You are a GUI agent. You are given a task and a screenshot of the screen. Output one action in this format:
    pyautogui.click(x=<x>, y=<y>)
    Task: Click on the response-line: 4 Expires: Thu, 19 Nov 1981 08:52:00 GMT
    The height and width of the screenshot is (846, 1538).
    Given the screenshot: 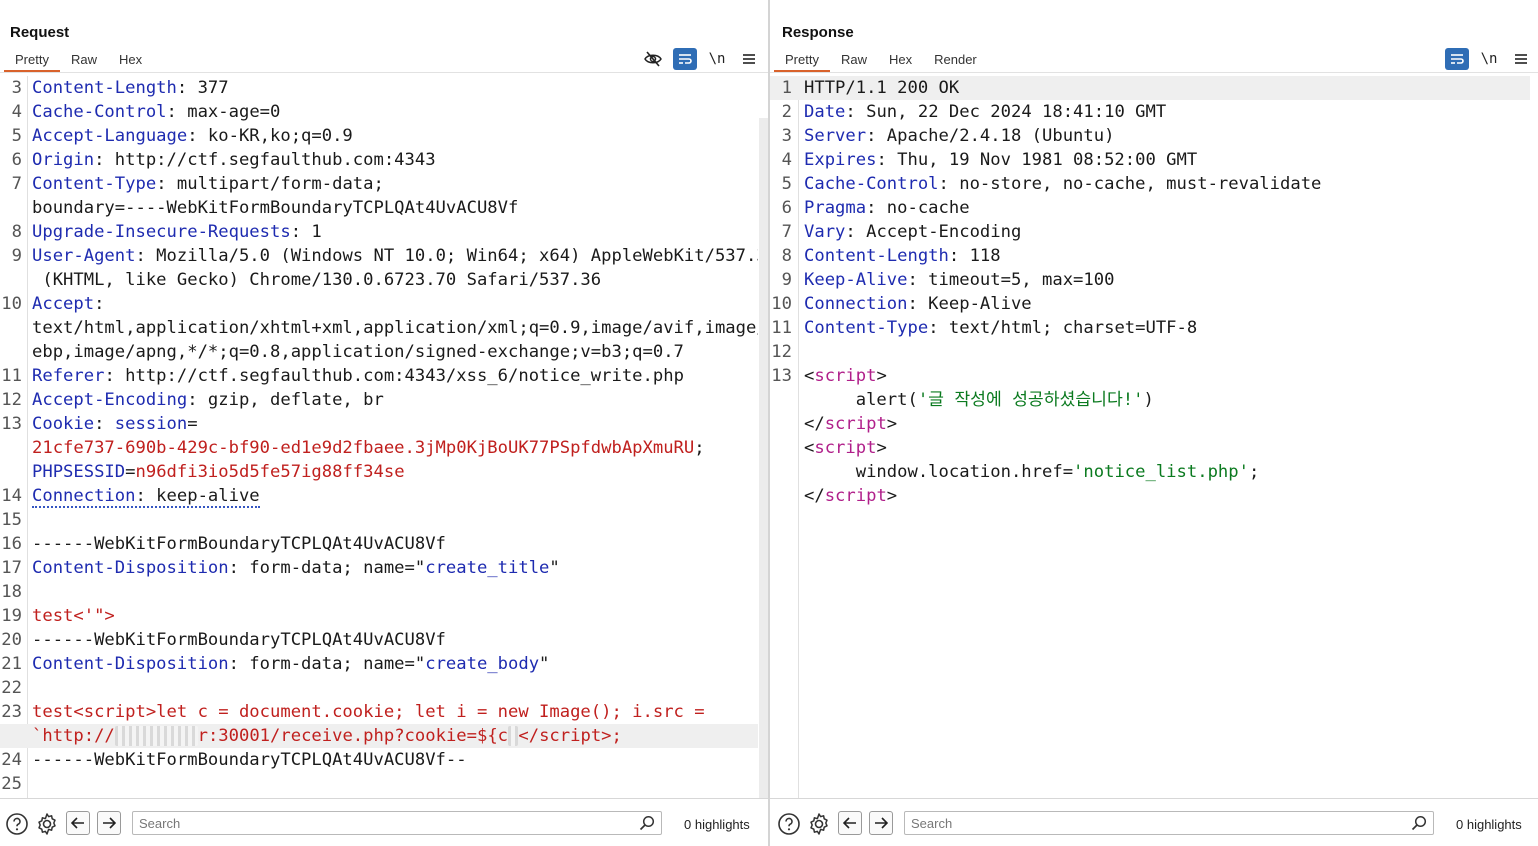 What is the action you would take?
    pyautogui.click(x=1150, y=160)
    